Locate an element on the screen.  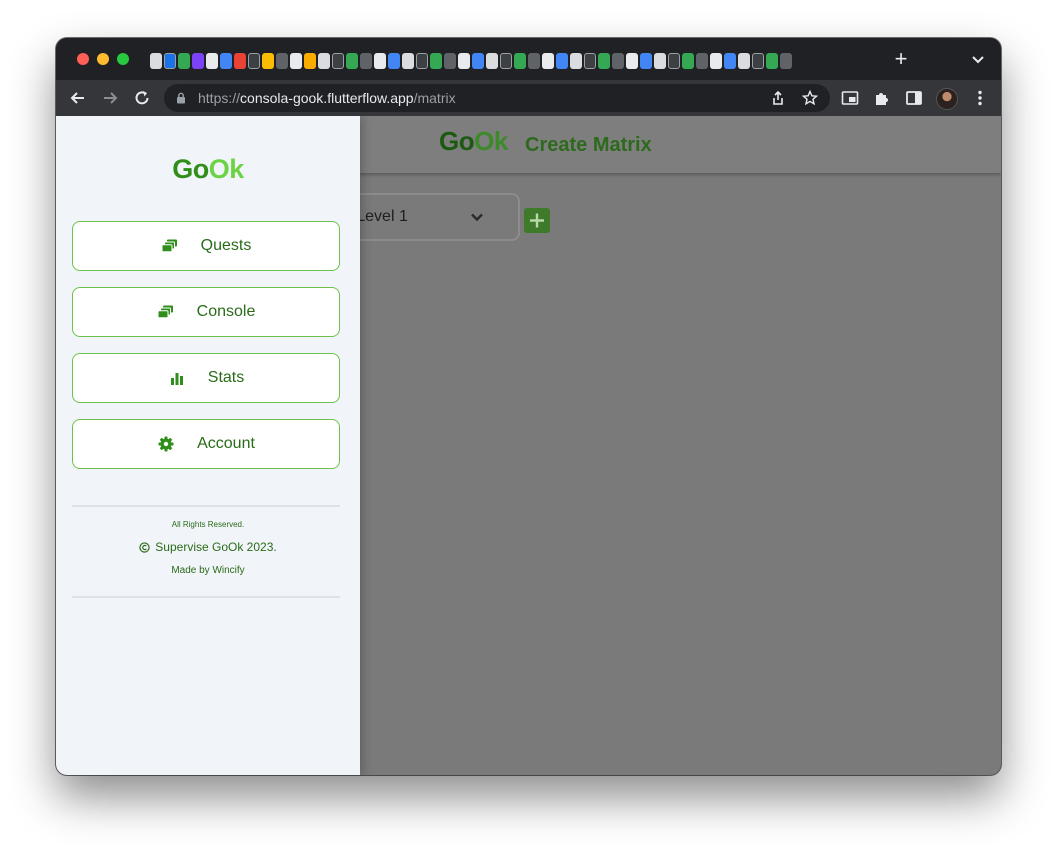
drawer-divider-top is located at coordinates (206, 506).